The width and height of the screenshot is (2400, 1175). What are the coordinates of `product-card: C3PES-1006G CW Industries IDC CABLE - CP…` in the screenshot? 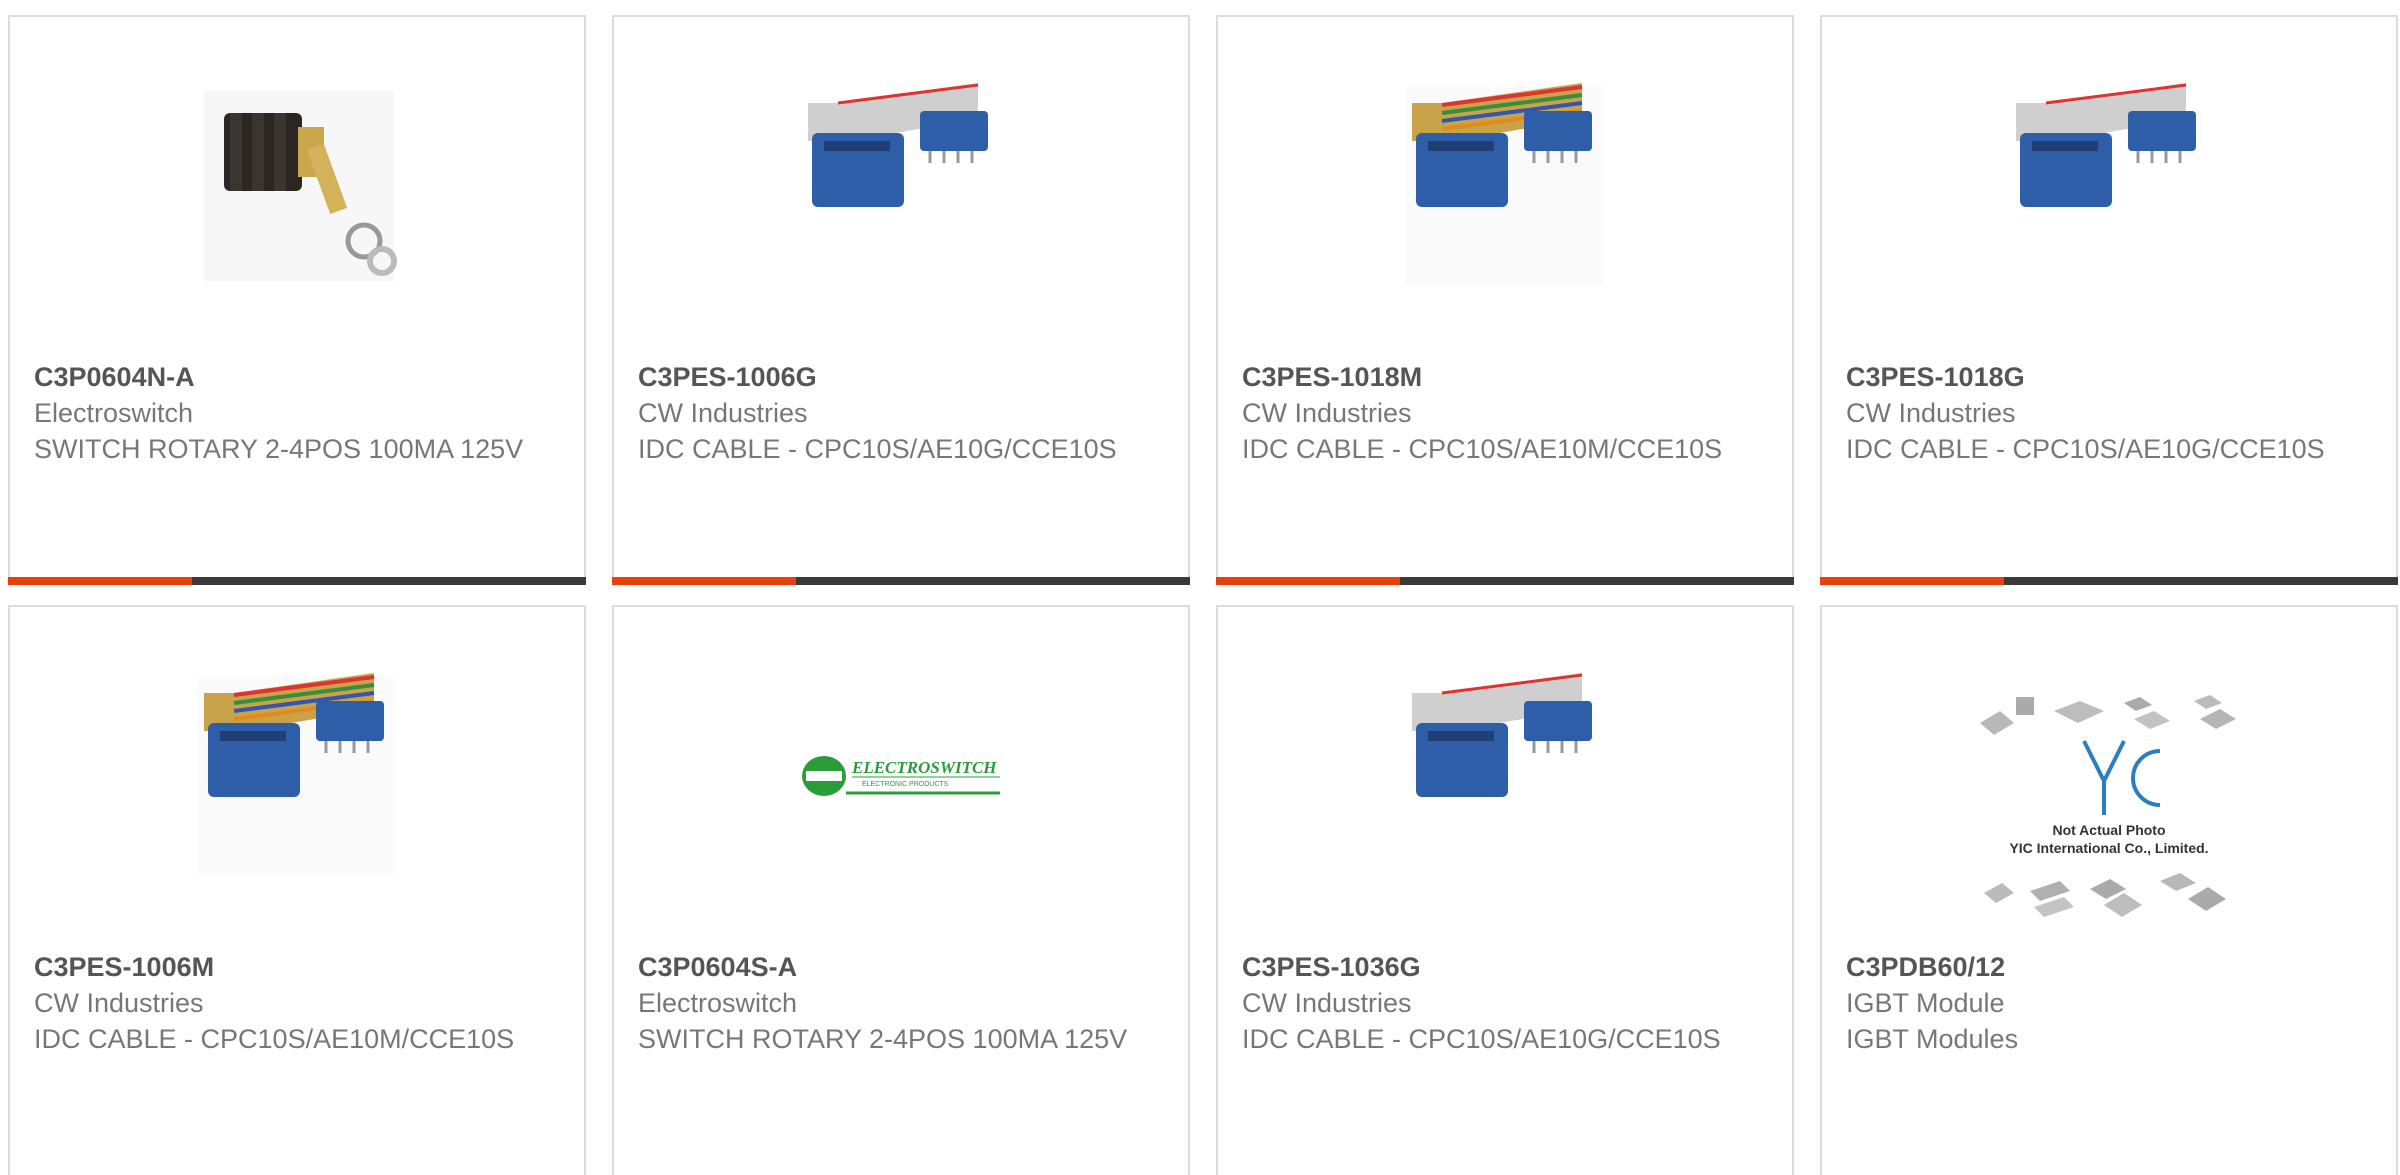 It's located at (901, 300).